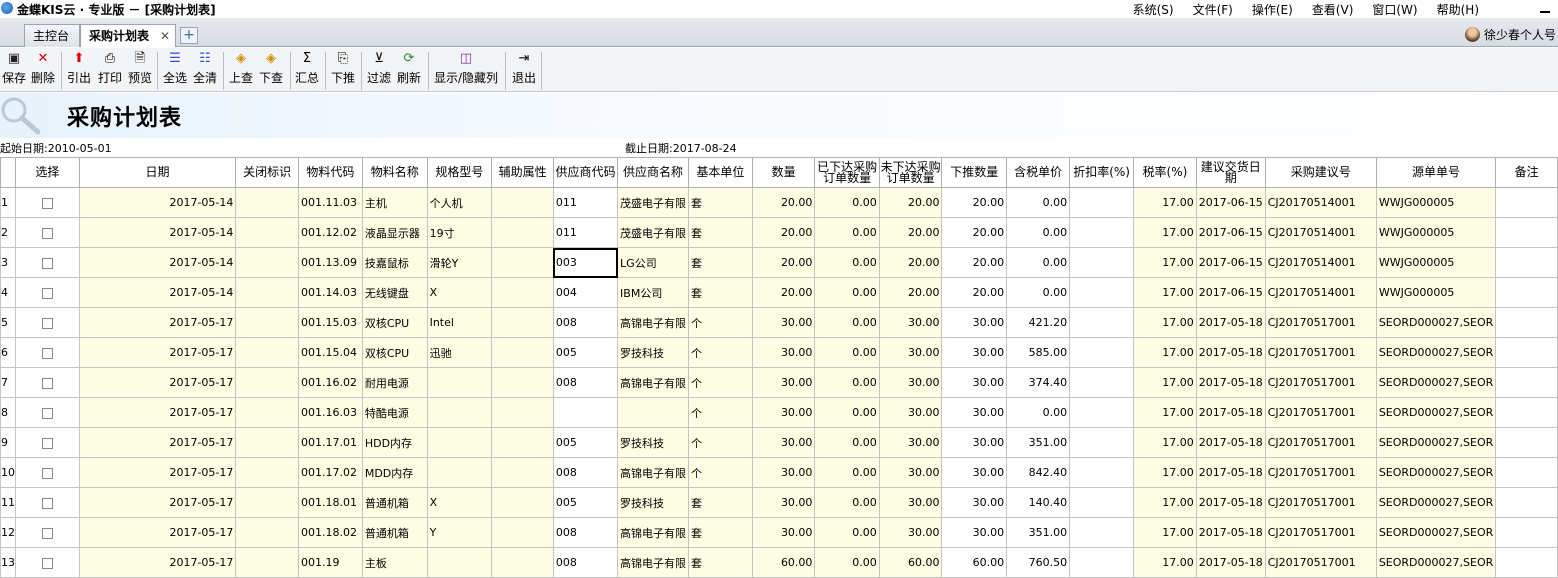 Image resolution: width=1558 pixels, height=578 pixels. Describe the element at coordinates (8, 532) in the screenshot. I see `row-number: 12` at that location.